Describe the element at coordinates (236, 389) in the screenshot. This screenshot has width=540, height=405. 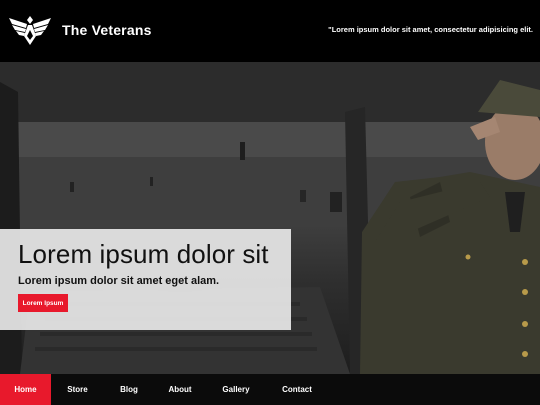
I see `nav-item-gallery: Gallery` at that location.